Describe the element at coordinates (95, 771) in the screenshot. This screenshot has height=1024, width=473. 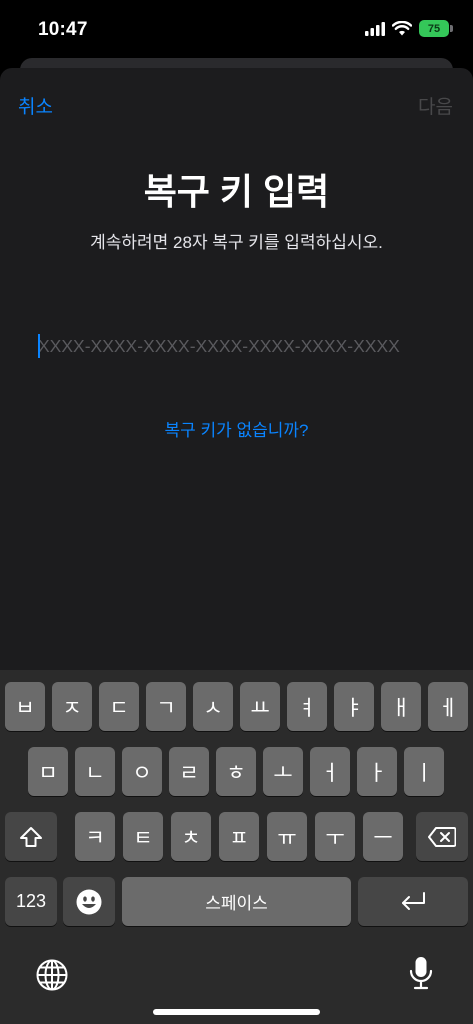
I see `letter-key: ㄴ` at that location.